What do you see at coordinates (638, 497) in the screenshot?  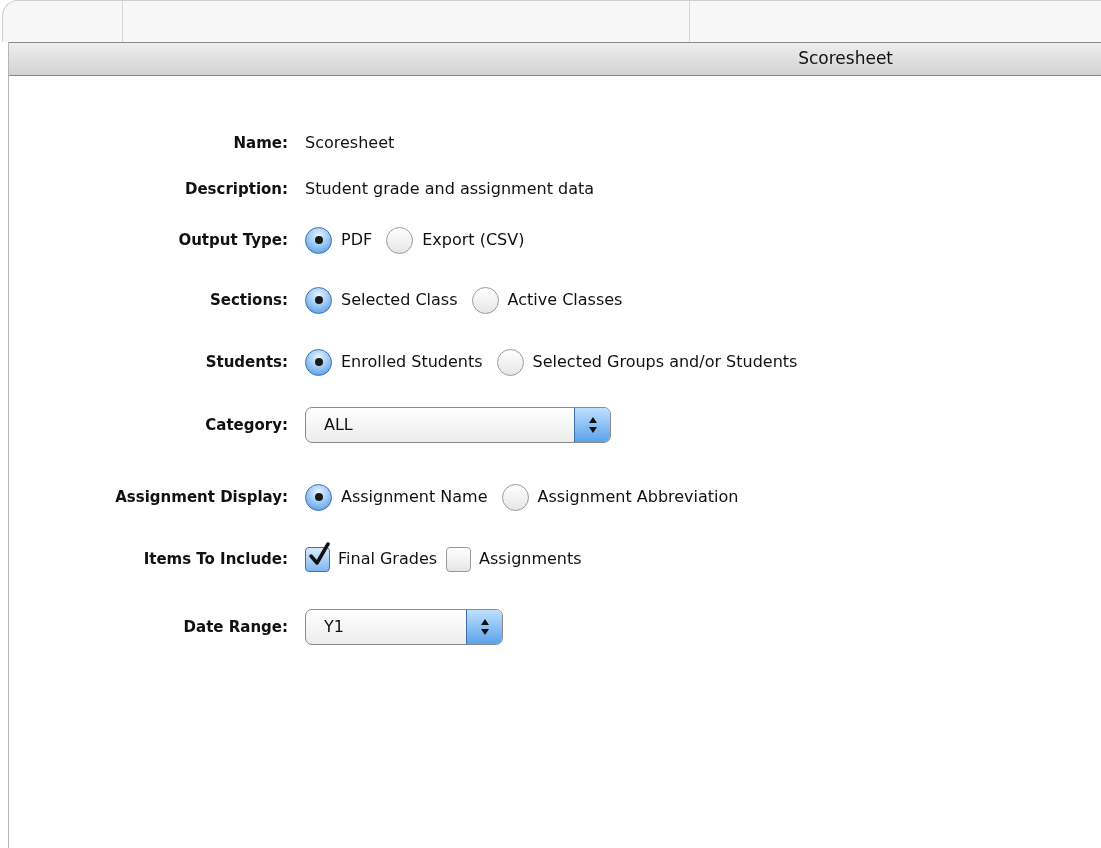 I see `option-label: Assignment Abbreviation` at bounding box center [638, 497].